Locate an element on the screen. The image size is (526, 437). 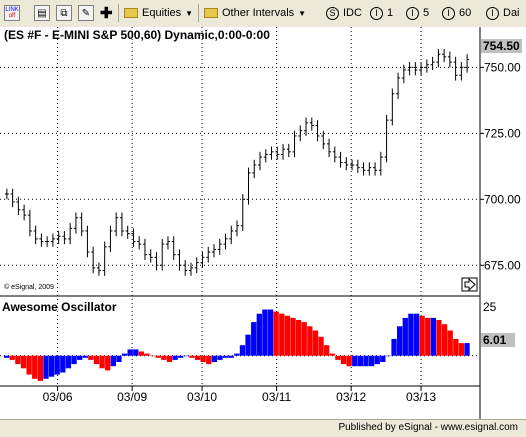
link-sub-label: off is located at coordinates (12, 16).